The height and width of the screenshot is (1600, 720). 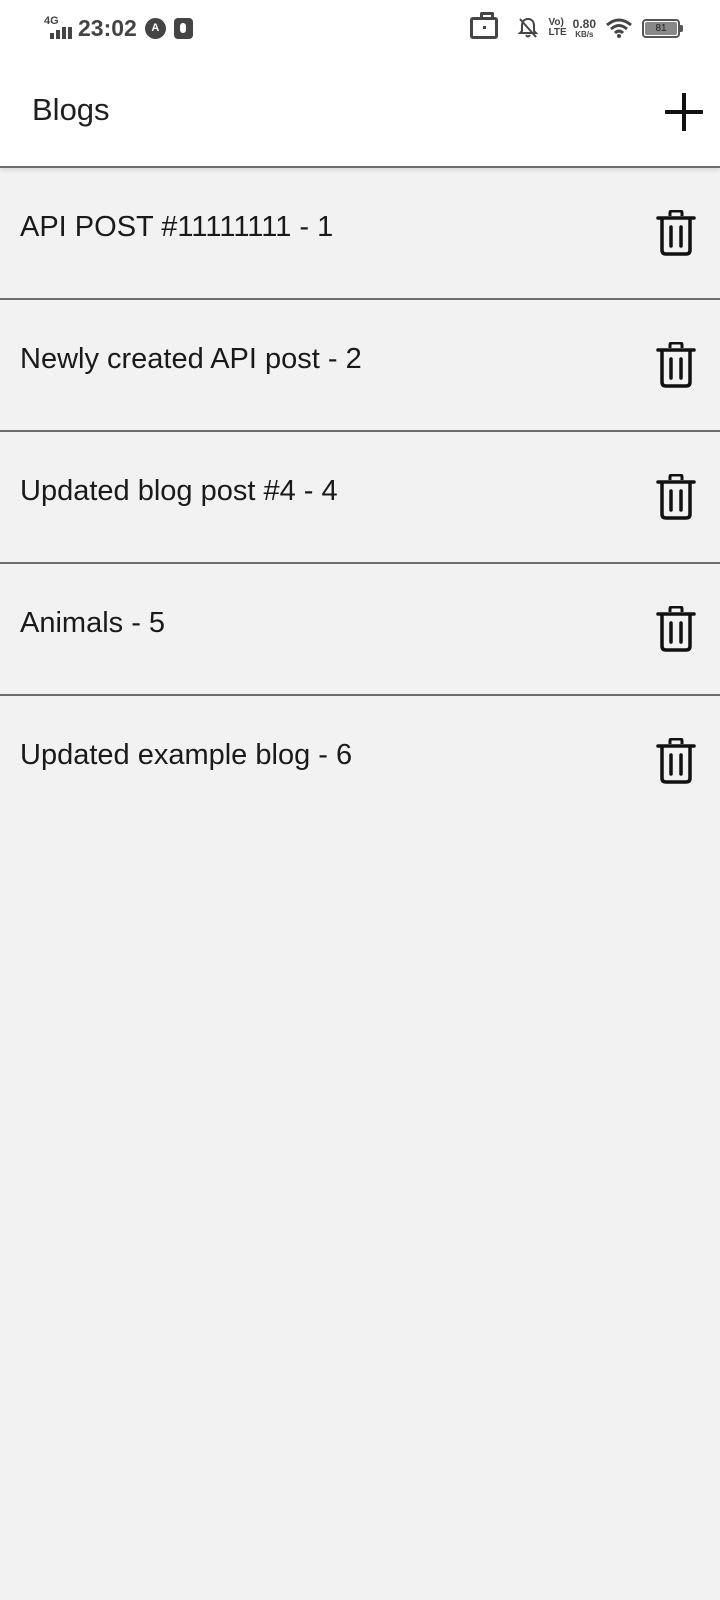 I want to click on volte-bottom-label: LTE, so click(x=557, y=32).